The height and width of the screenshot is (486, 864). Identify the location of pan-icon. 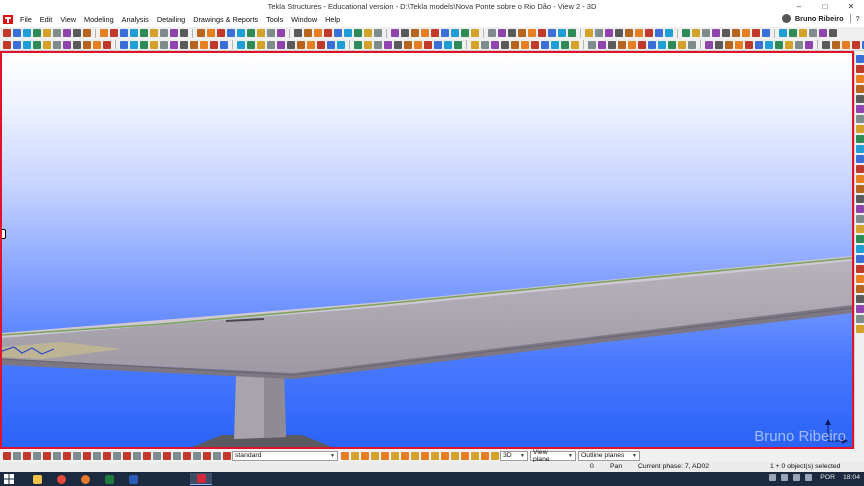
(298, 33).